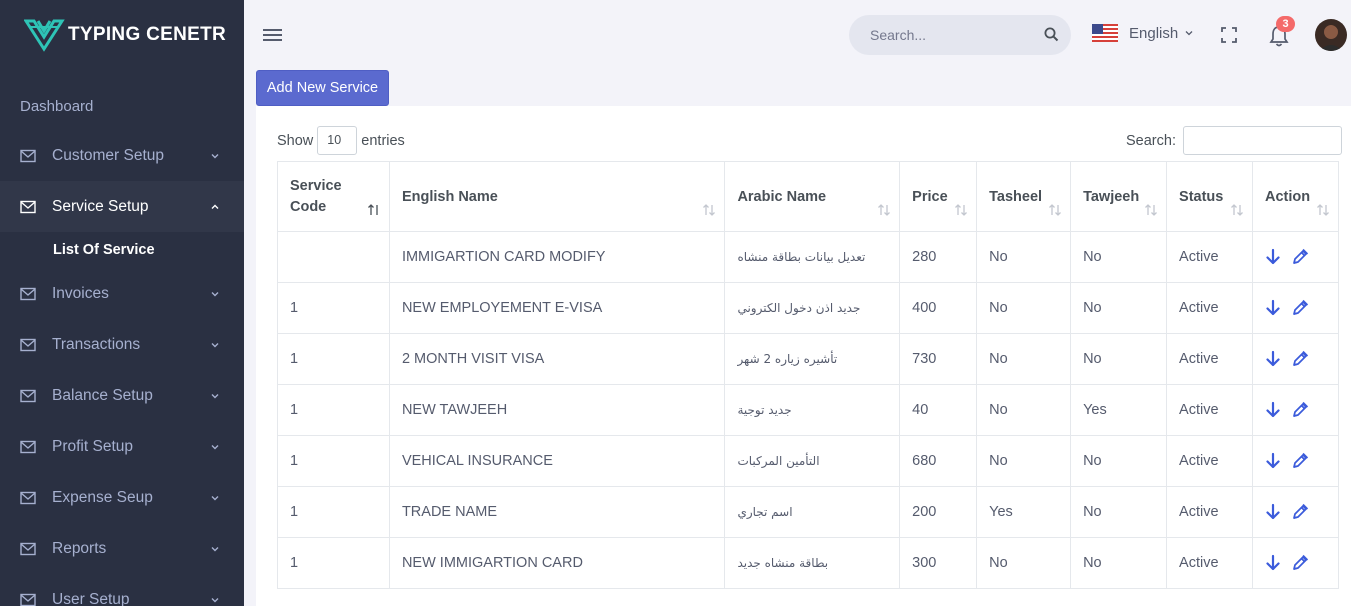  What do you see at coordinates (1262, 140) in the screenshot?
I see `table-search-input` at bounding box center [1262, 140].